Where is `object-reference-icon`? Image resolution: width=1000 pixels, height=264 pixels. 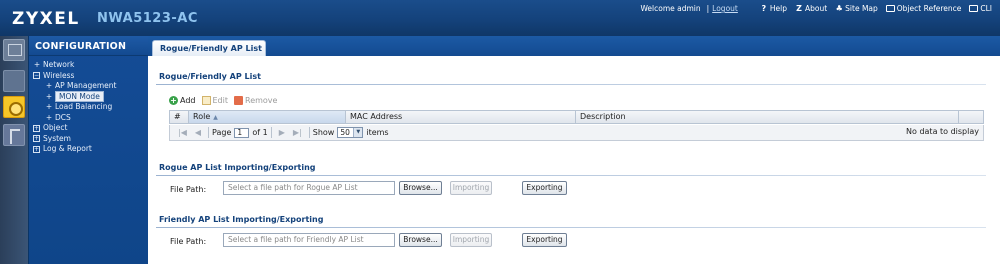
object-reference-icon is located at coordinates (890, 8).